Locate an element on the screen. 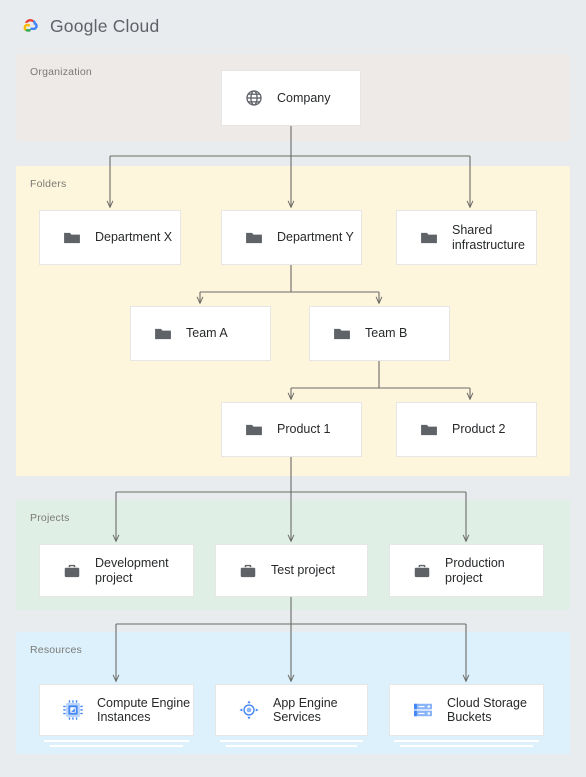 The image size is (586, 777). node-team-b-label: Team B is located at coordinates (386, 333).